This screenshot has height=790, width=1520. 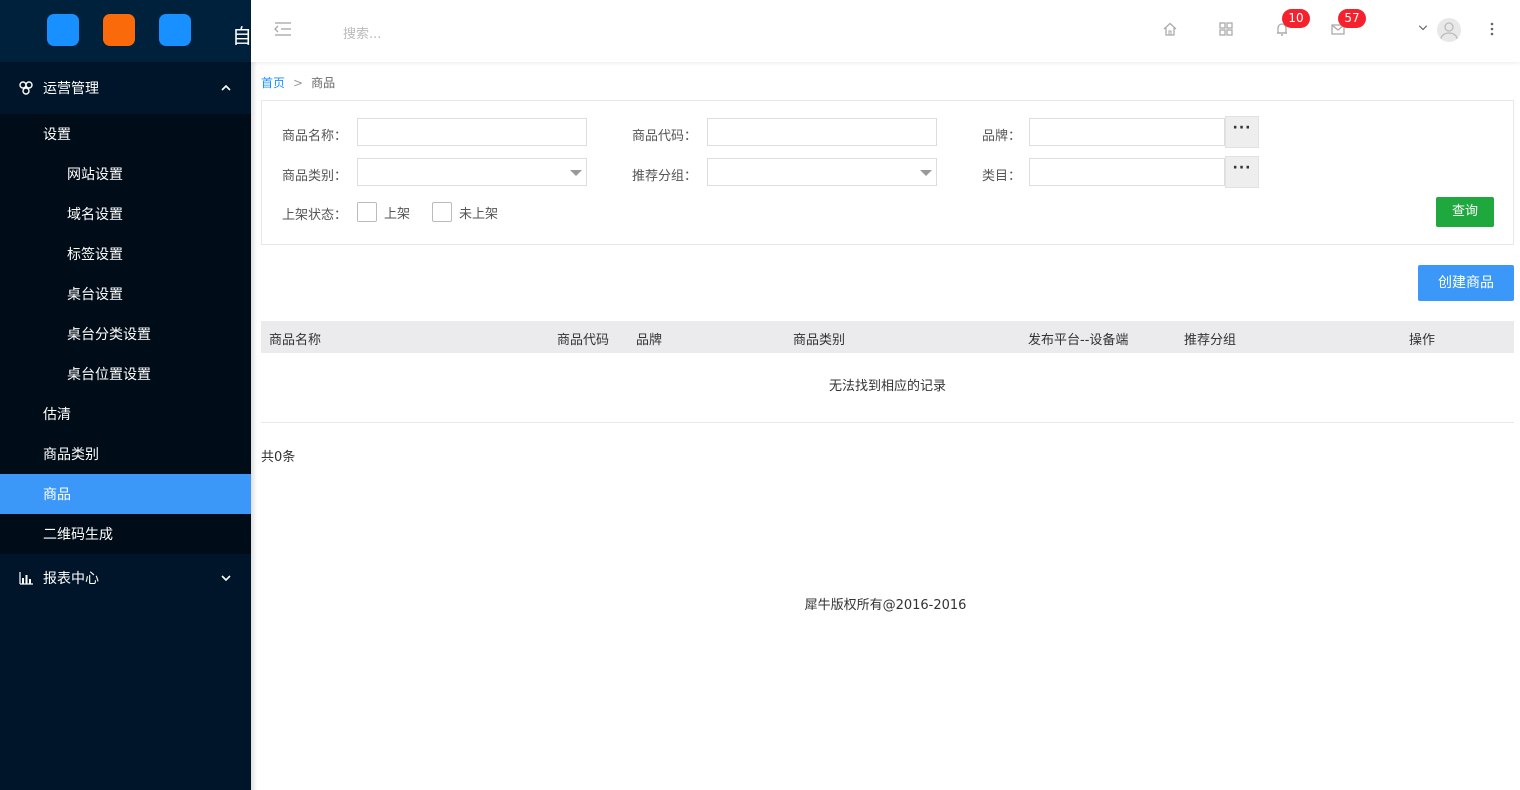 What do you see at coordinates (1422, 338) in the screenshot?
I see `column-header-actions: 操作` at bounding box center [1422, 338].